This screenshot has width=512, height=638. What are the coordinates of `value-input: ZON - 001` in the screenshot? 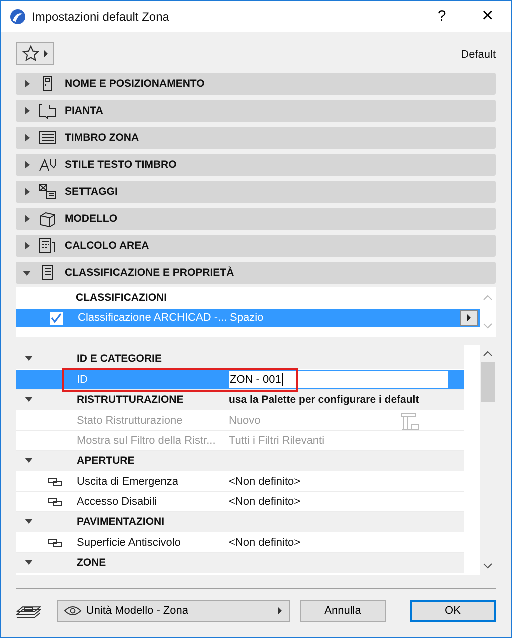 It's located at (338, 379).